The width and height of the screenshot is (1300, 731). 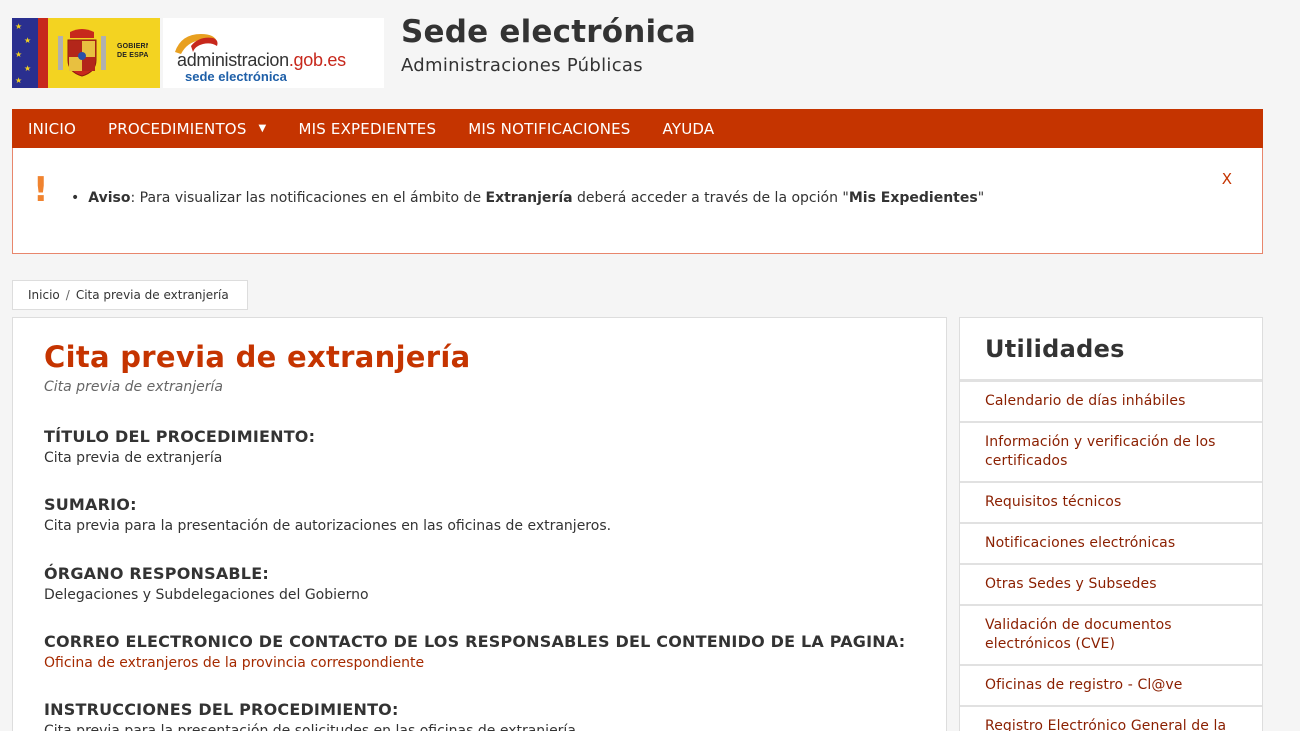 What do you see at coordinates (262, 128) in the screenshot?
I see `caret-down-icon: ▼` at bounding box center [262, 128].